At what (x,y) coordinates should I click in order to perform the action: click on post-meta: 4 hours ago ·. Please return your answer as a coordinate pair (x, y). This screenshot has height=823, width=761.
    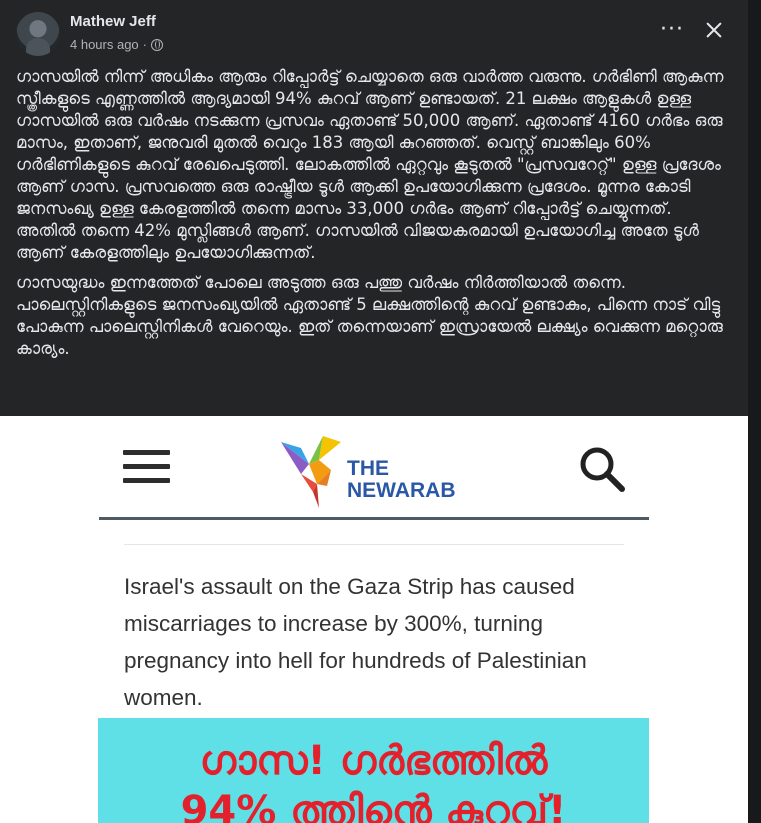
    Looking at the image, I should click on (117, 44).